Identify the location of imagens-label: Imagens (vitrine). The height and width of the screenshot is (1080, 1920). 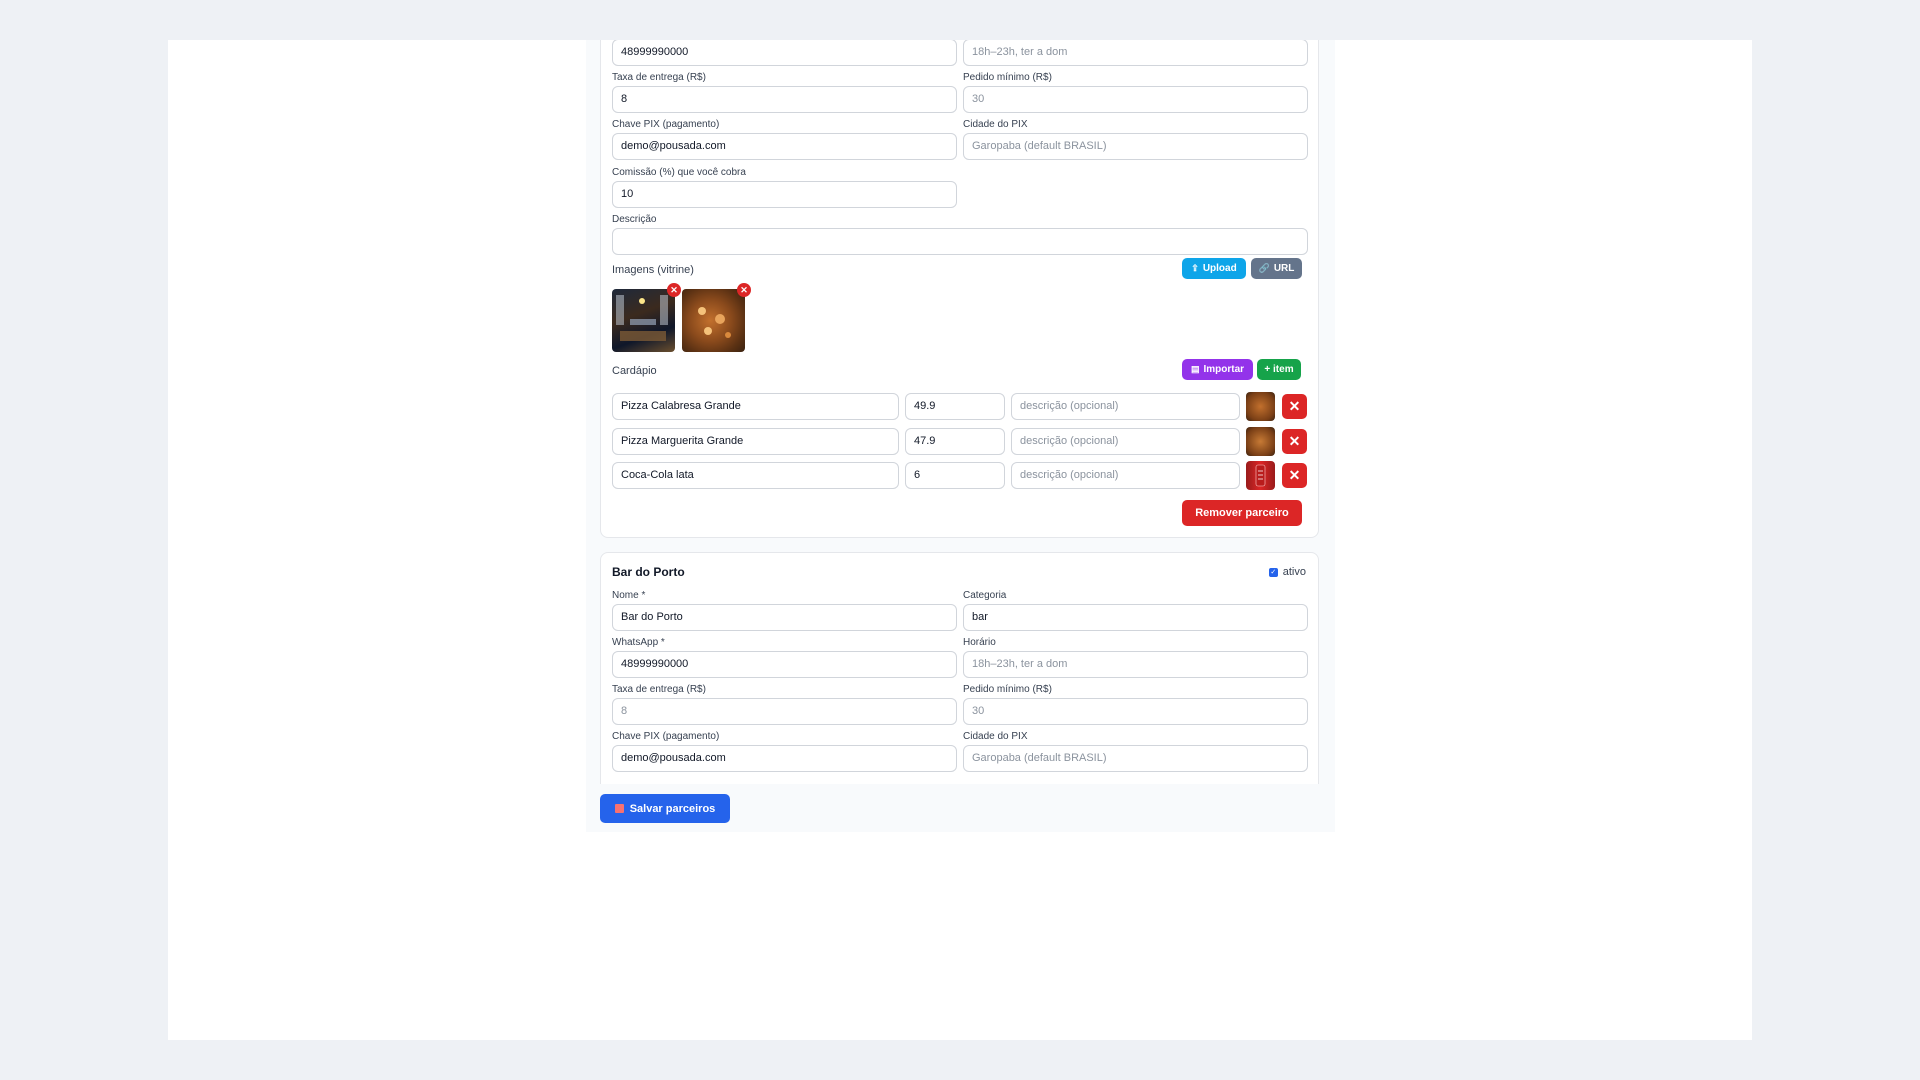
(653, 270).